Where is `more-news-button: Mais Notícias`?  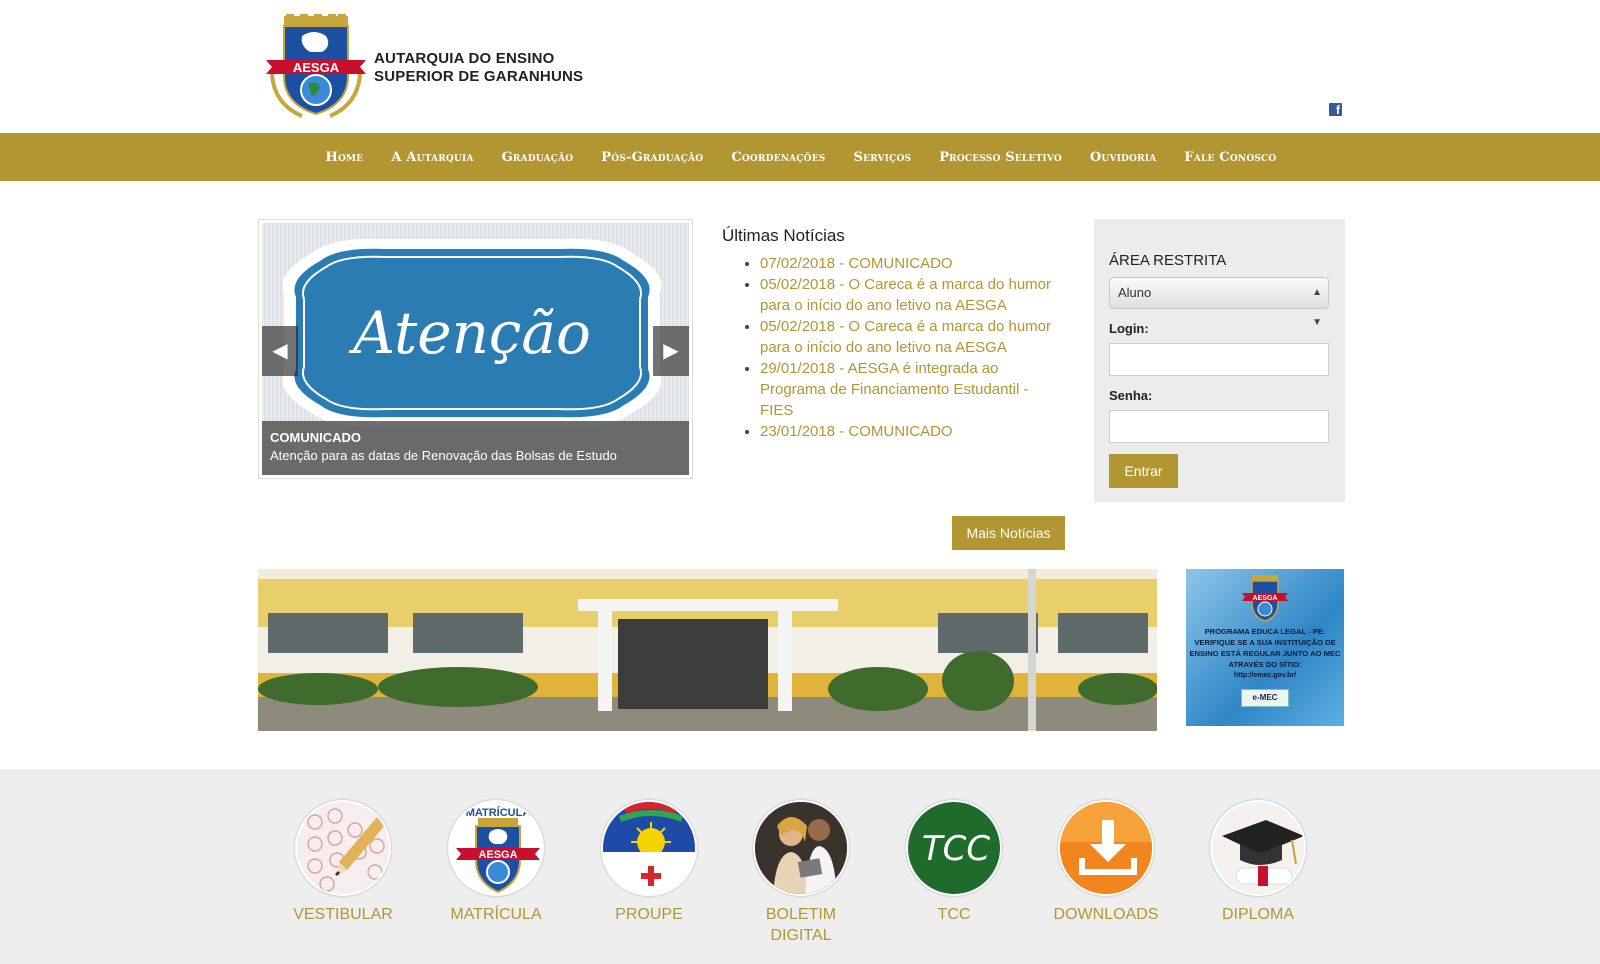 more-news-button: Mais Notícias is located at coordinates (1008, 533).